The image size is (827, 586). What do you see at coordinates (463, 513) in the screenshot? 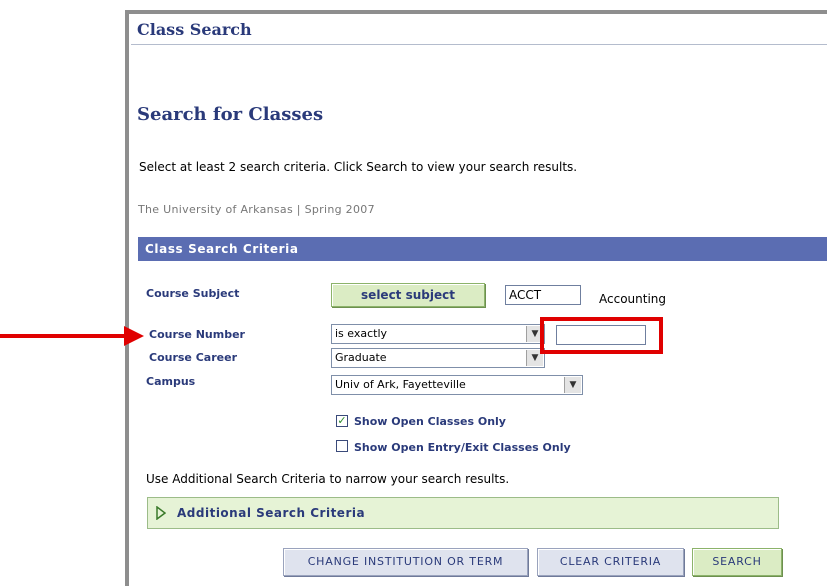
I see `additional-criteria-section: Additional Search Criteria` at bounding box center [463, 513].